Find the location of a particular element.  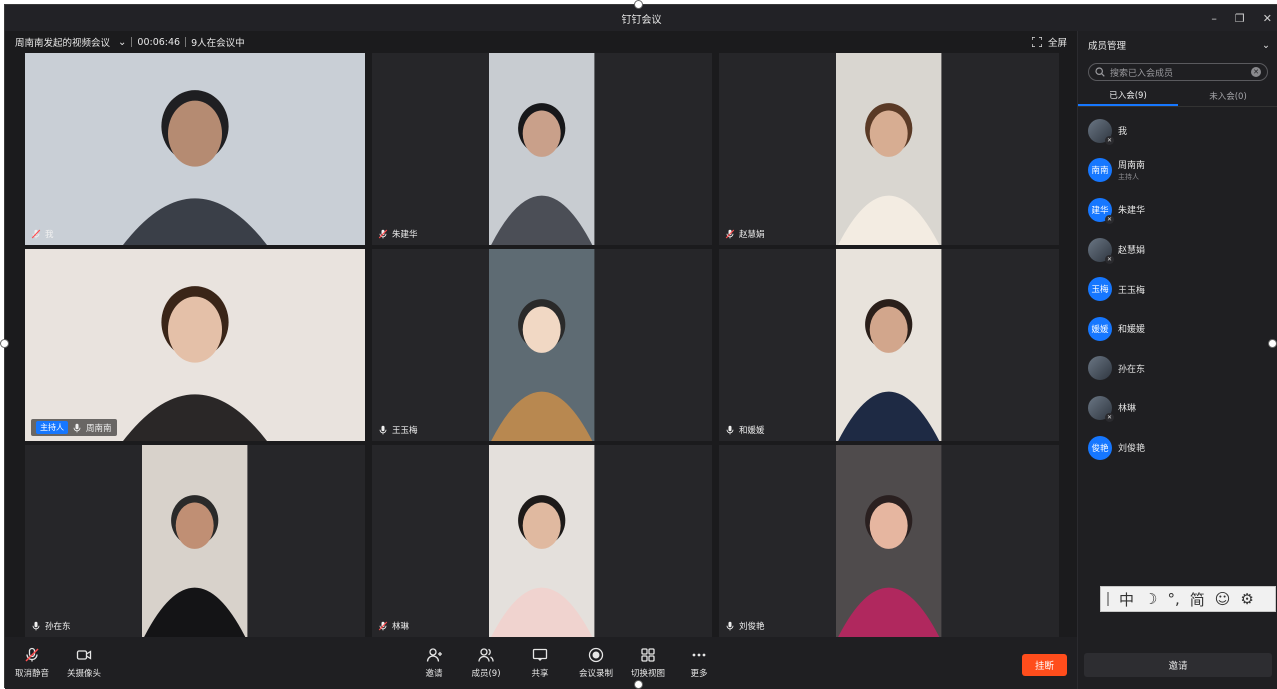

fullscreen-button: 全屏 is located at coordinates (1049, 42).